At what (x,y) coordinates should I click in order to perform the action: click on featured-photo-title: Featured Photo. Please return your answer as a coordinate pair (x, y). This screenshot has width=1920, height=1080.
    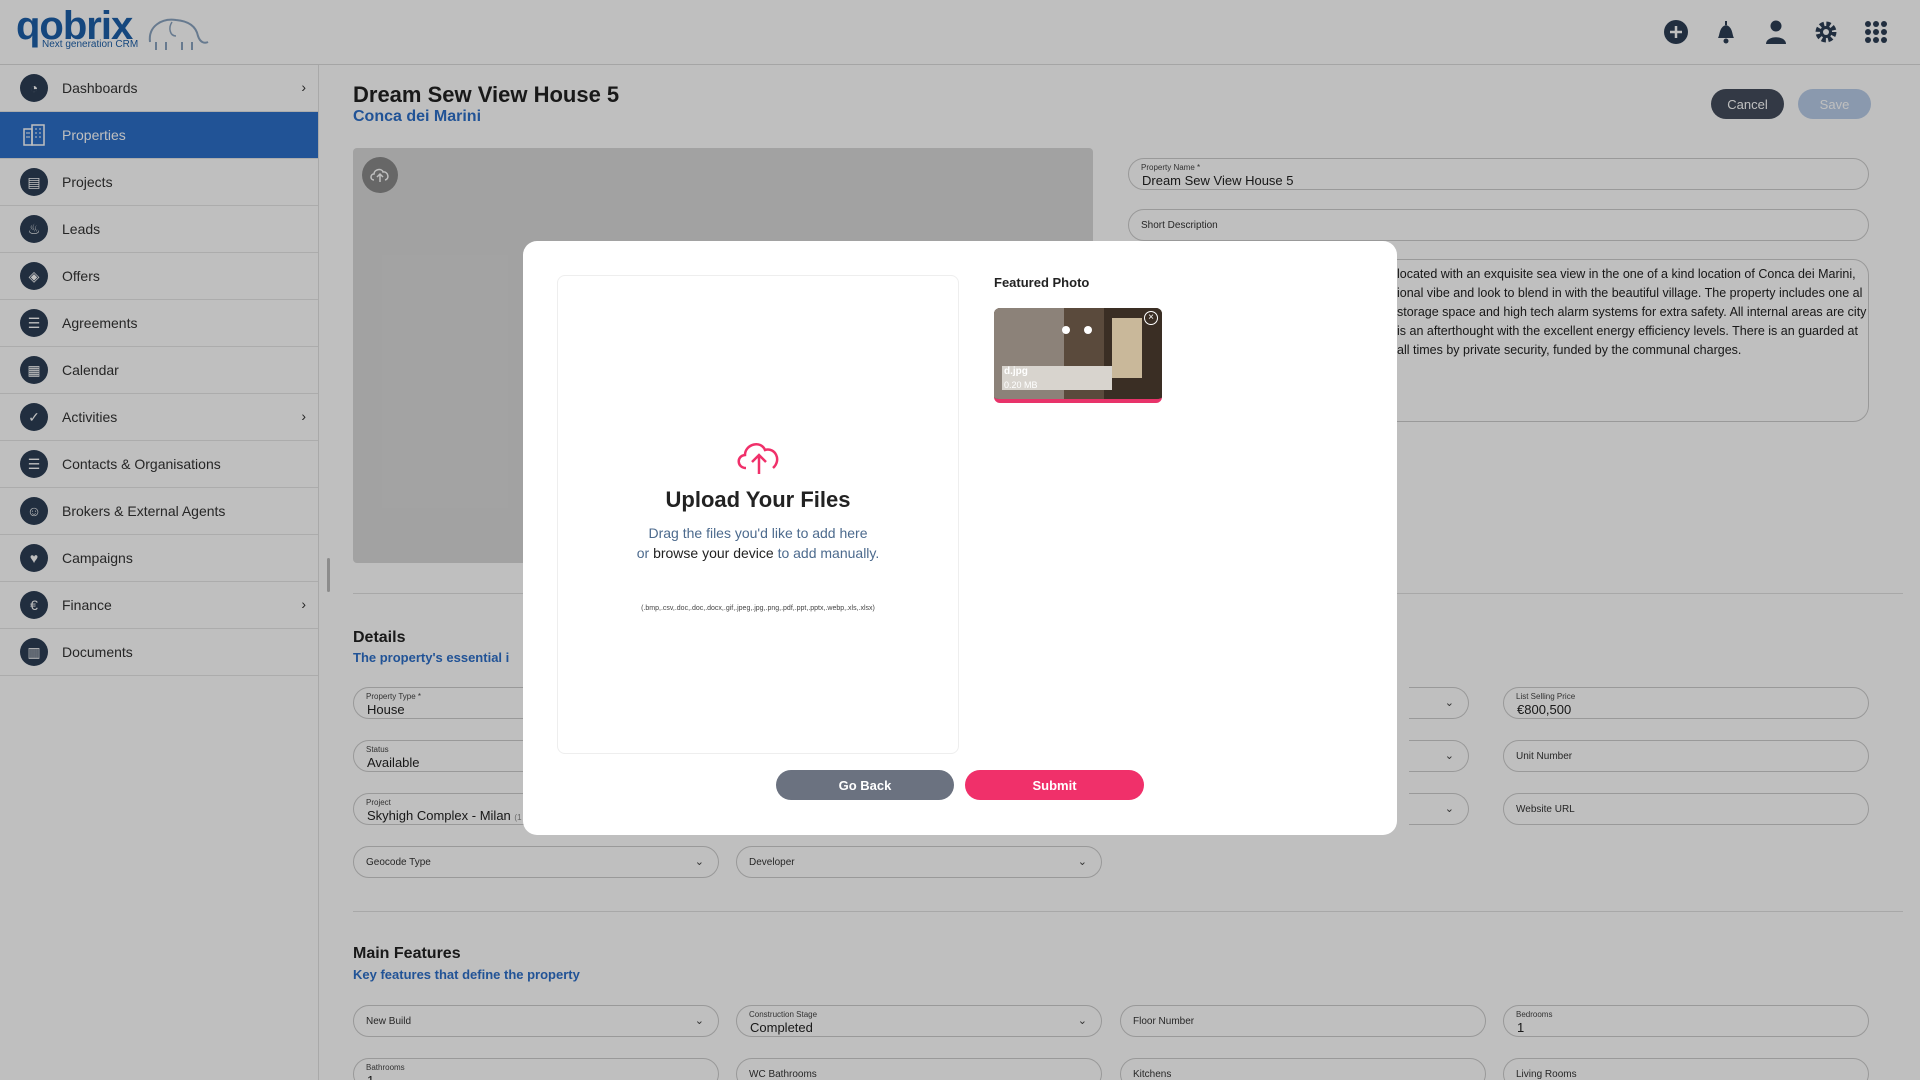
    Looking at the image, I should click on (1042, 282).